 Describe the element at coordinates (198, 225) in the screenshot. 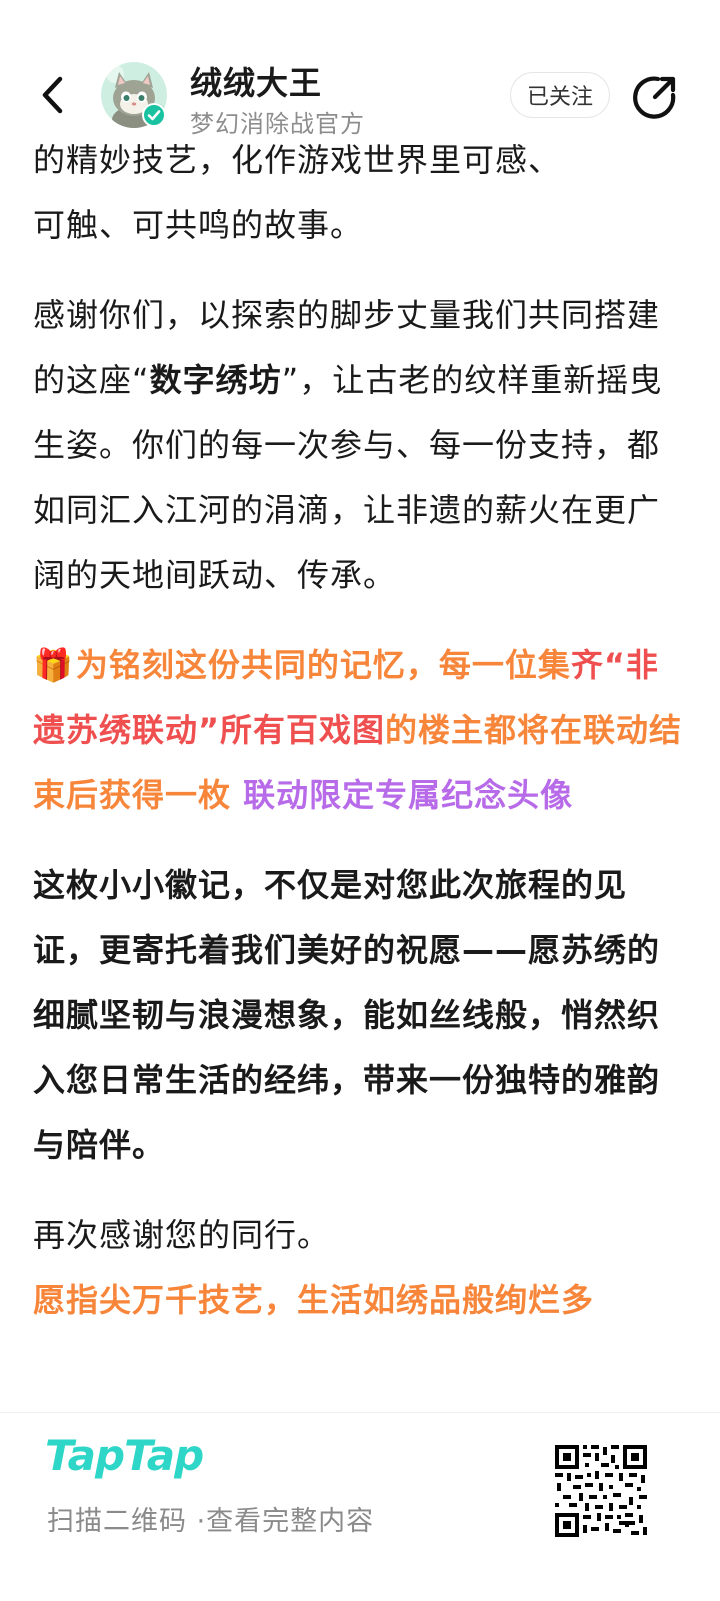

I see `paragraph-1-line-2: 可触、可共鸣的故事。` at that location.